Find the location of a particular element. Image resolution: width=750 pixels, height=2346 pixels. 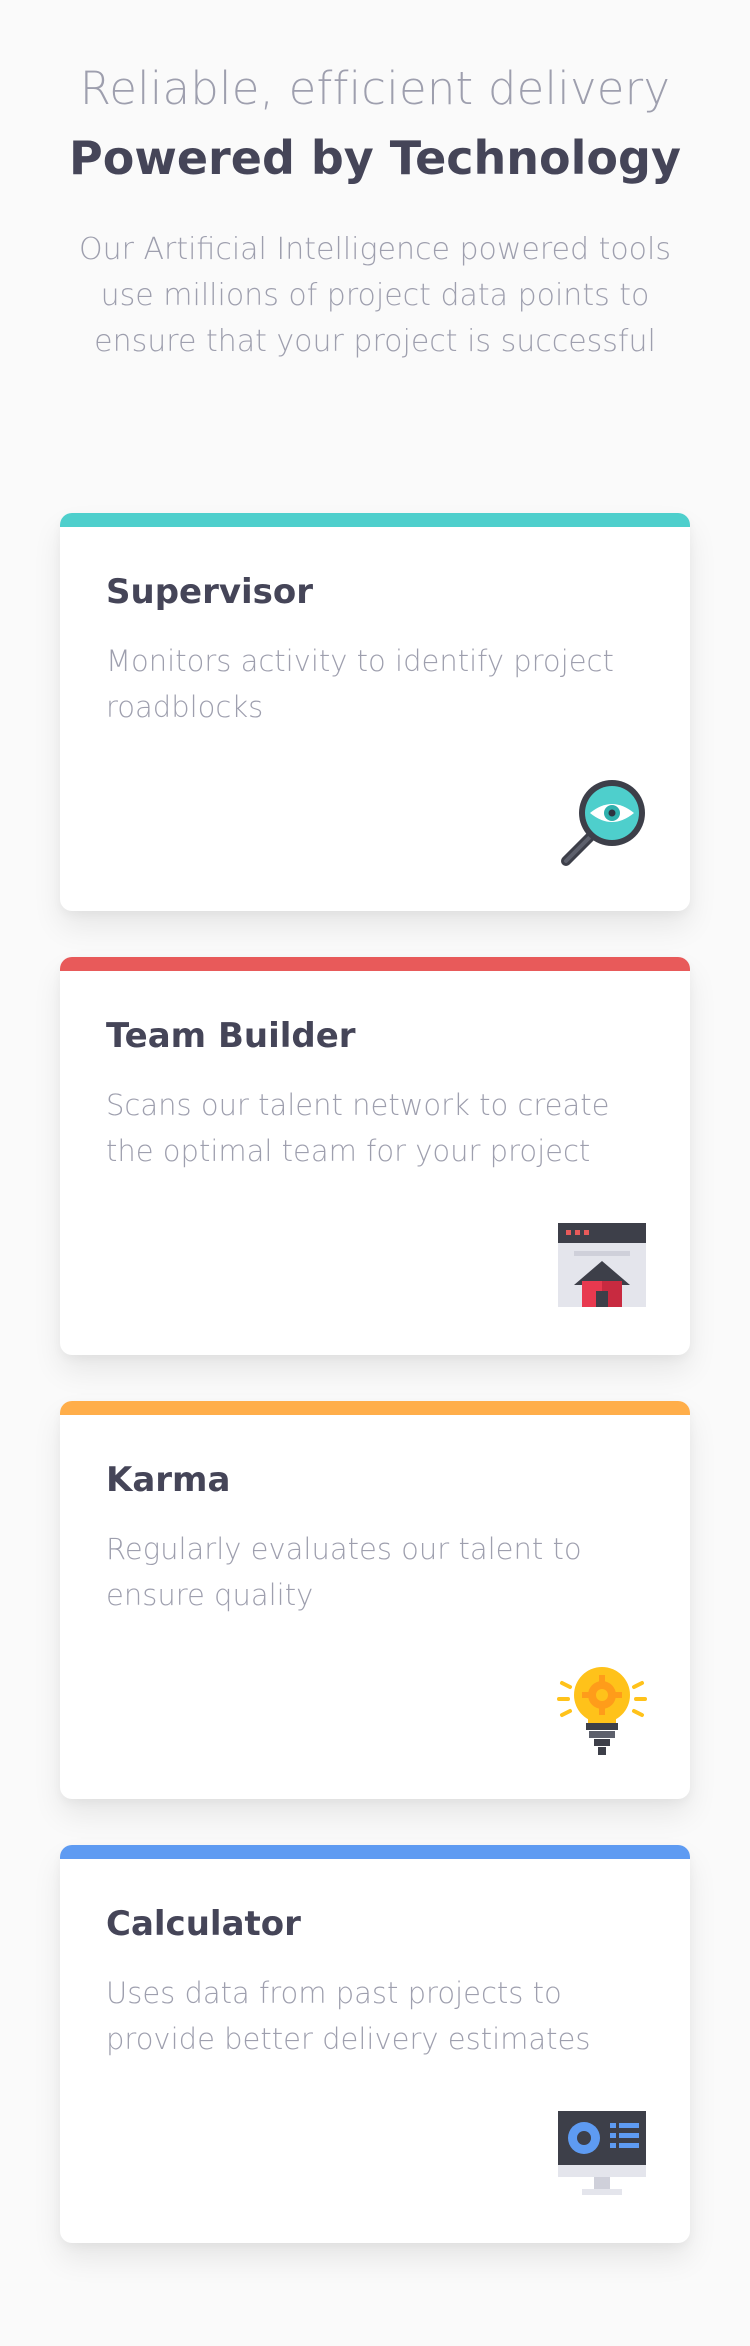

card-title: Supervisor is located at coordinates (210, 592).